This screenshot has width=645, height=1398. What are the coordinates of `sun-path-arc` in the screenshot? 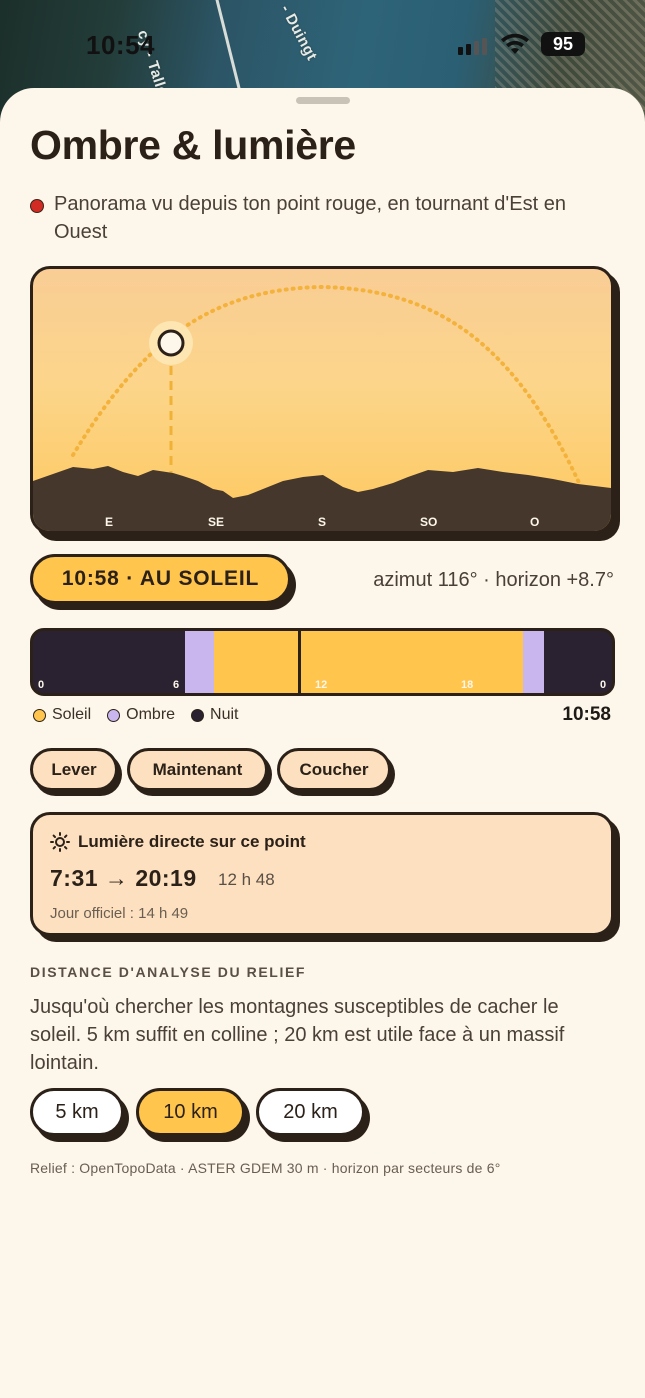 It's located at (327, 386).